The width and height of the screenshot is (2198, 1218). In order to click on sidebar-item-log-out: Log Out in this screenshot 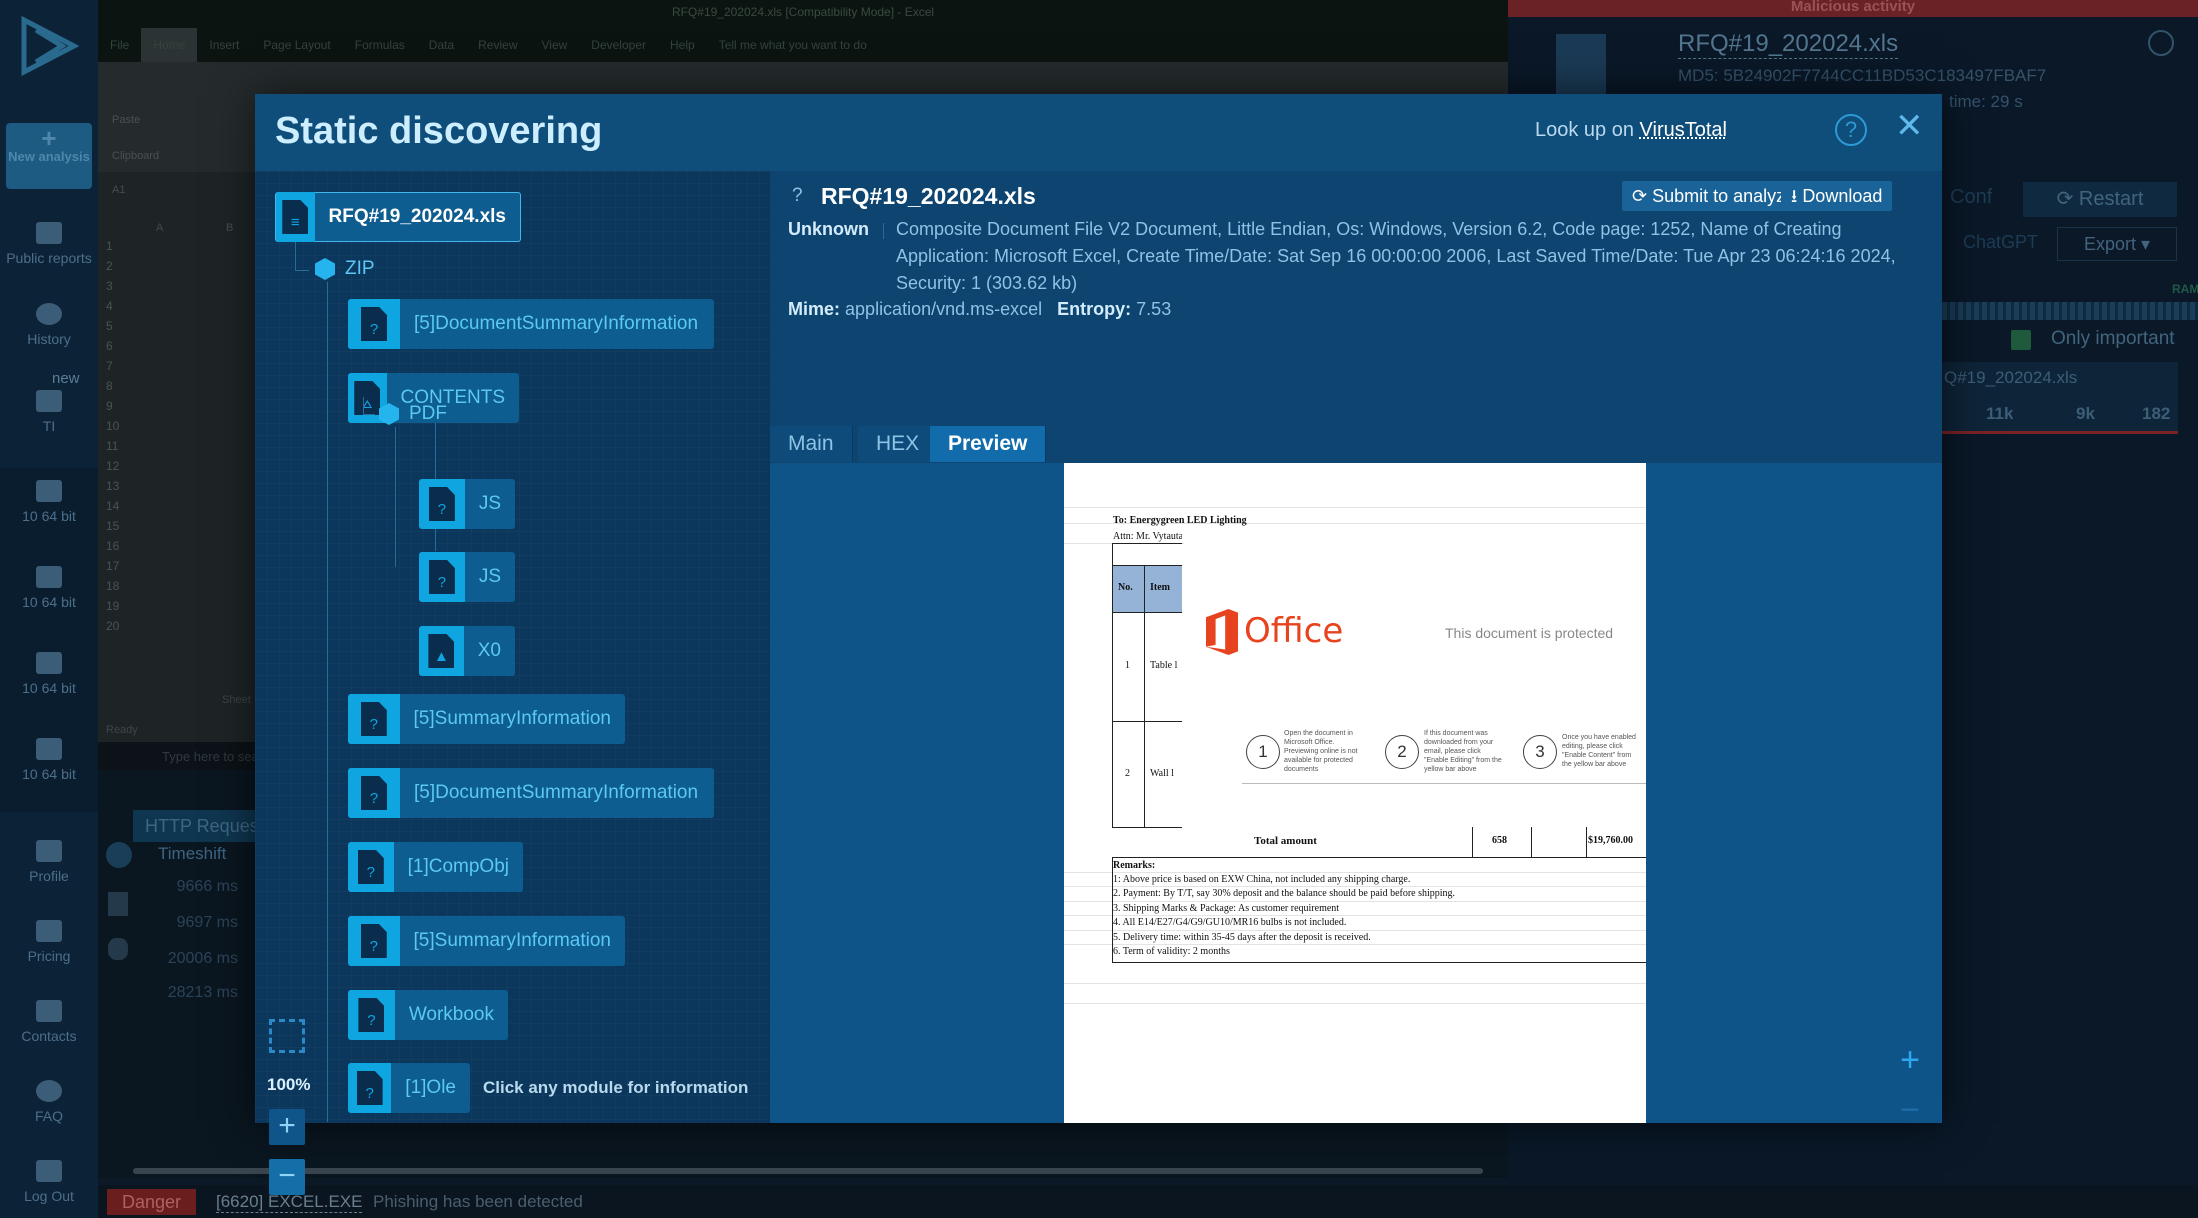, I will do `click(49, 1182)`.